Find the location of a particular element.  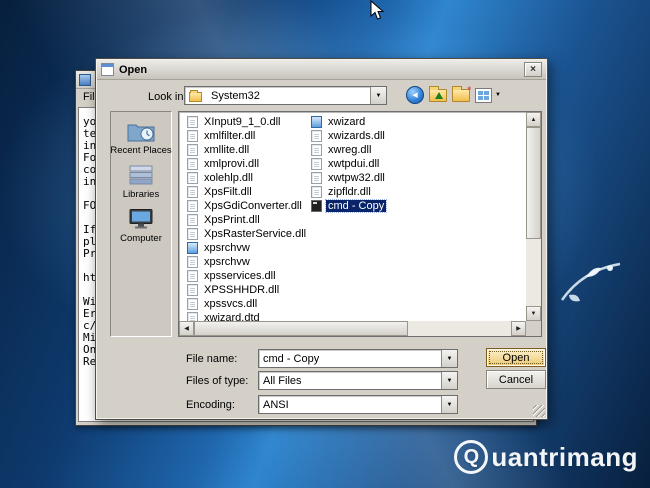

scroll-up-button: ▲ is located at coordinates (533, 119).